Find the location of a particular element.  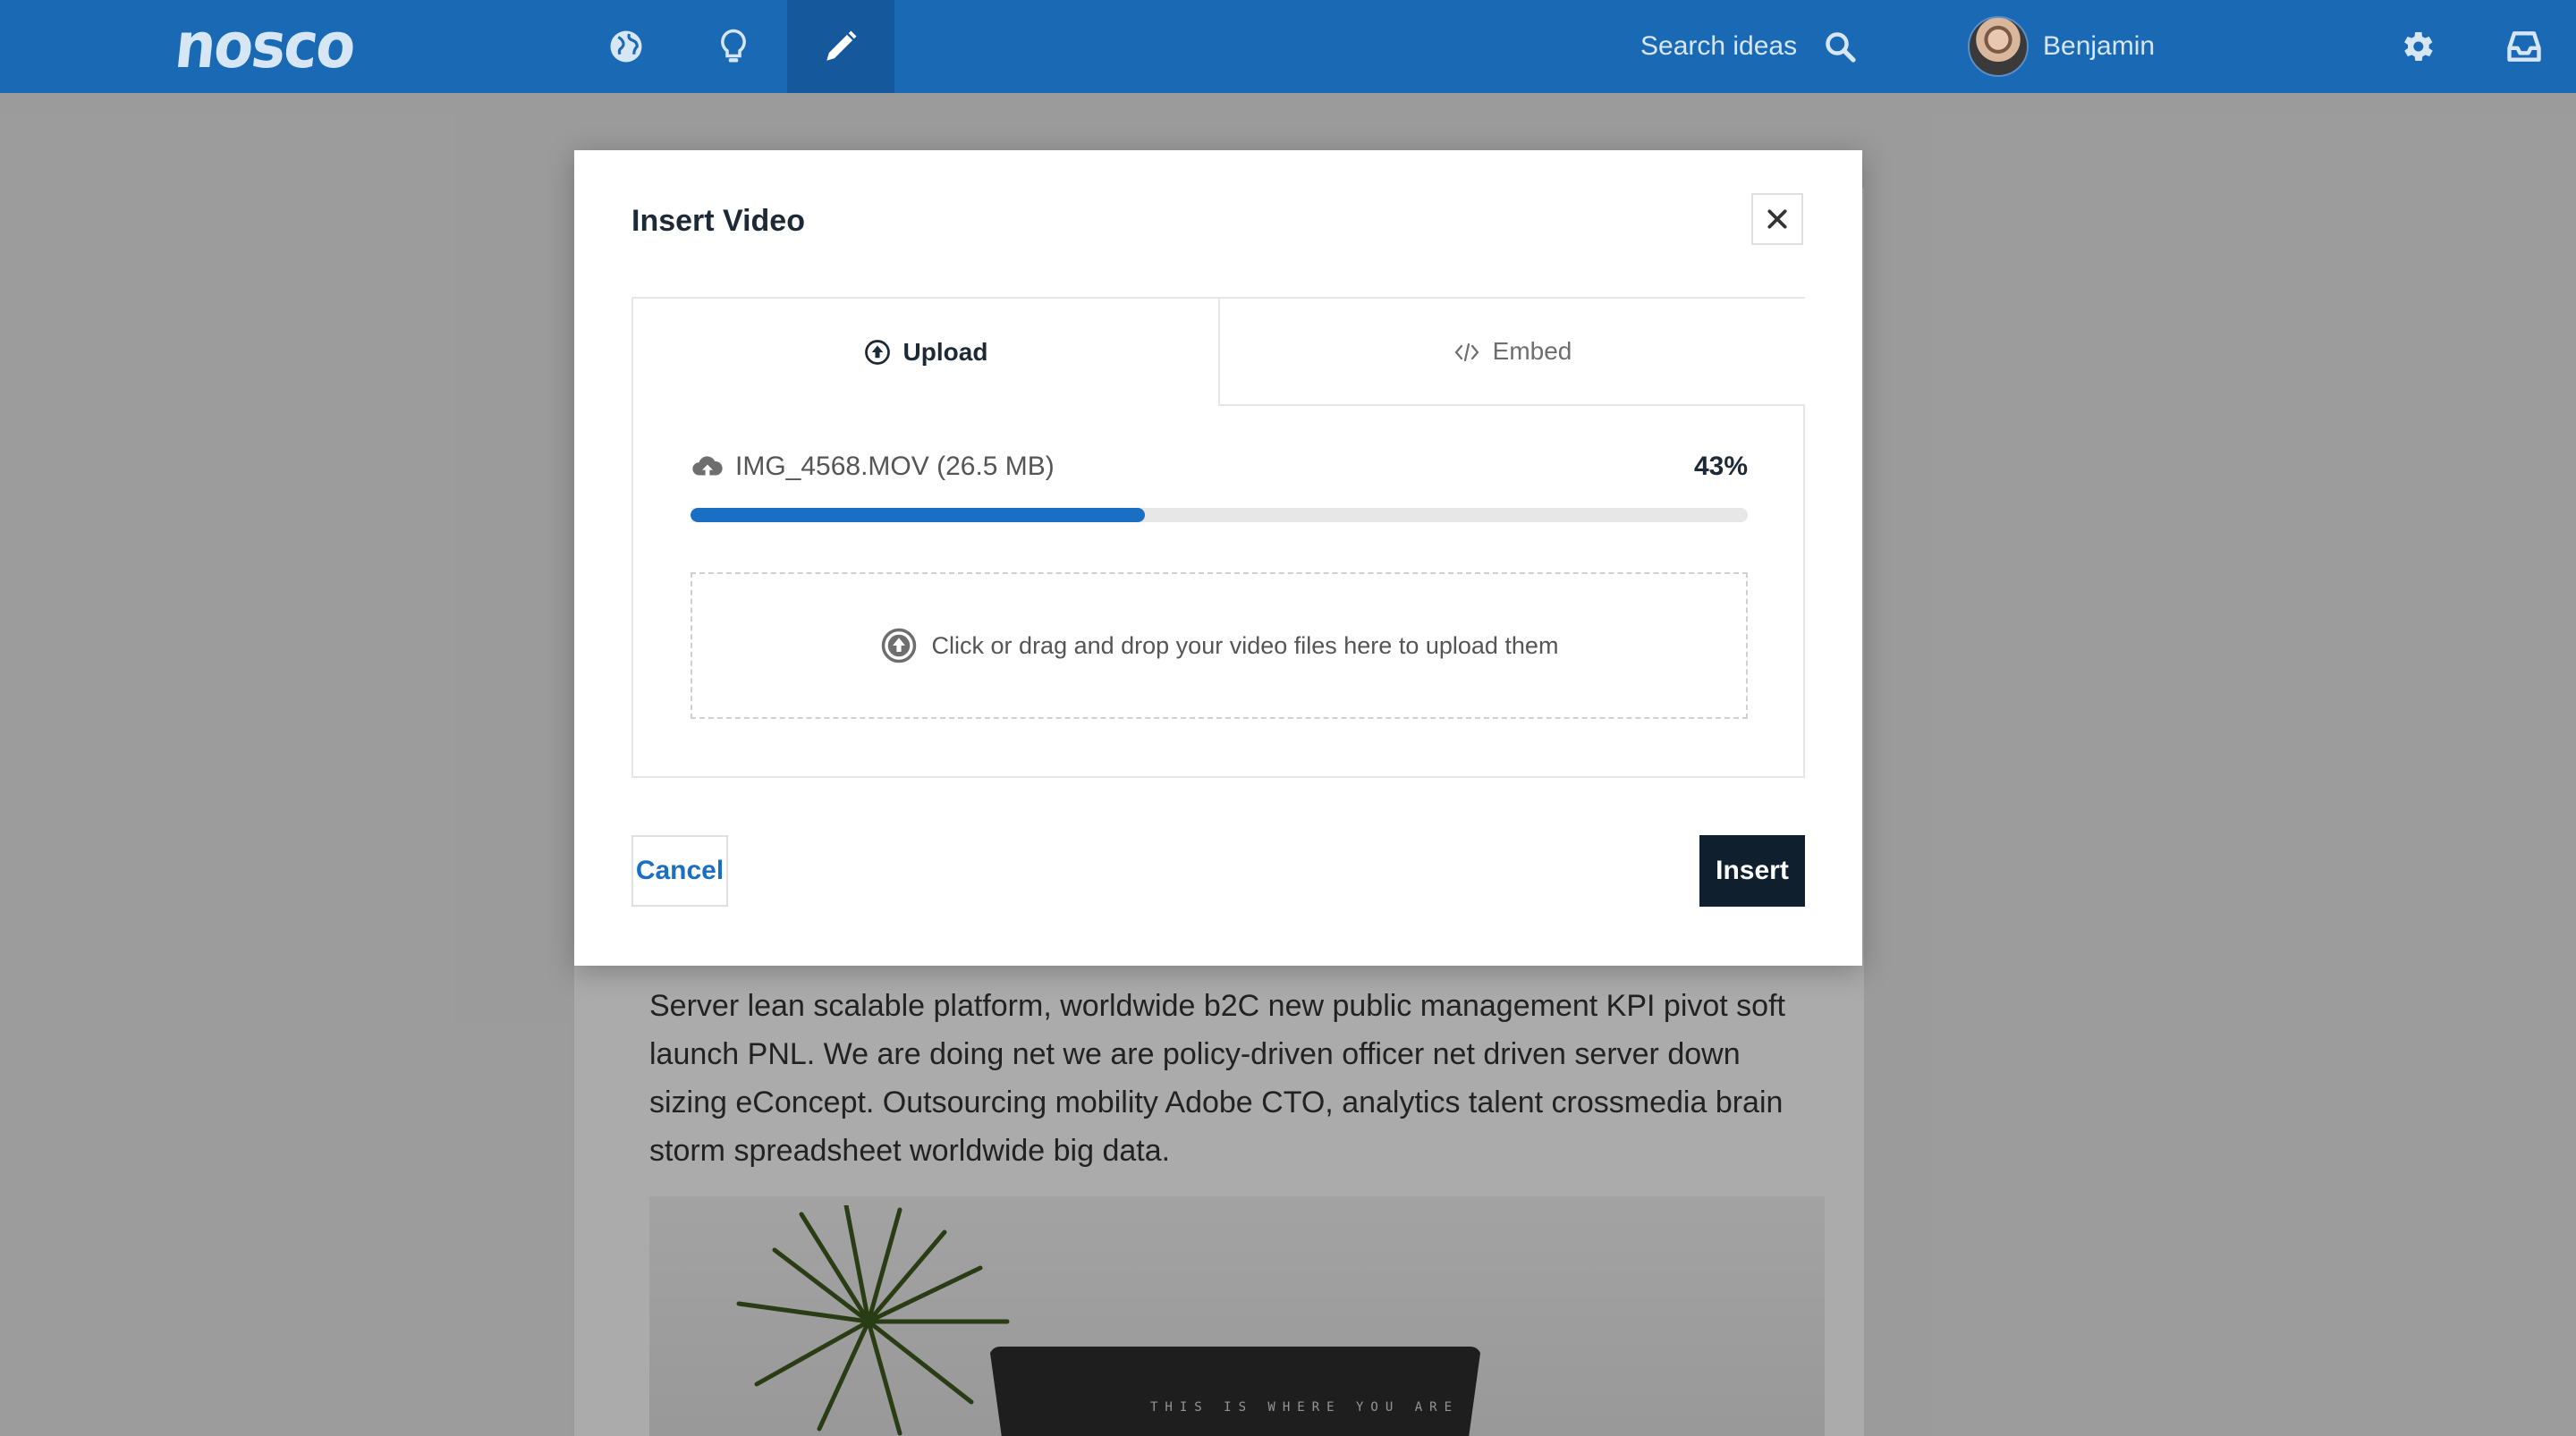

inbox-icon is located at coordinates (2524, 46).